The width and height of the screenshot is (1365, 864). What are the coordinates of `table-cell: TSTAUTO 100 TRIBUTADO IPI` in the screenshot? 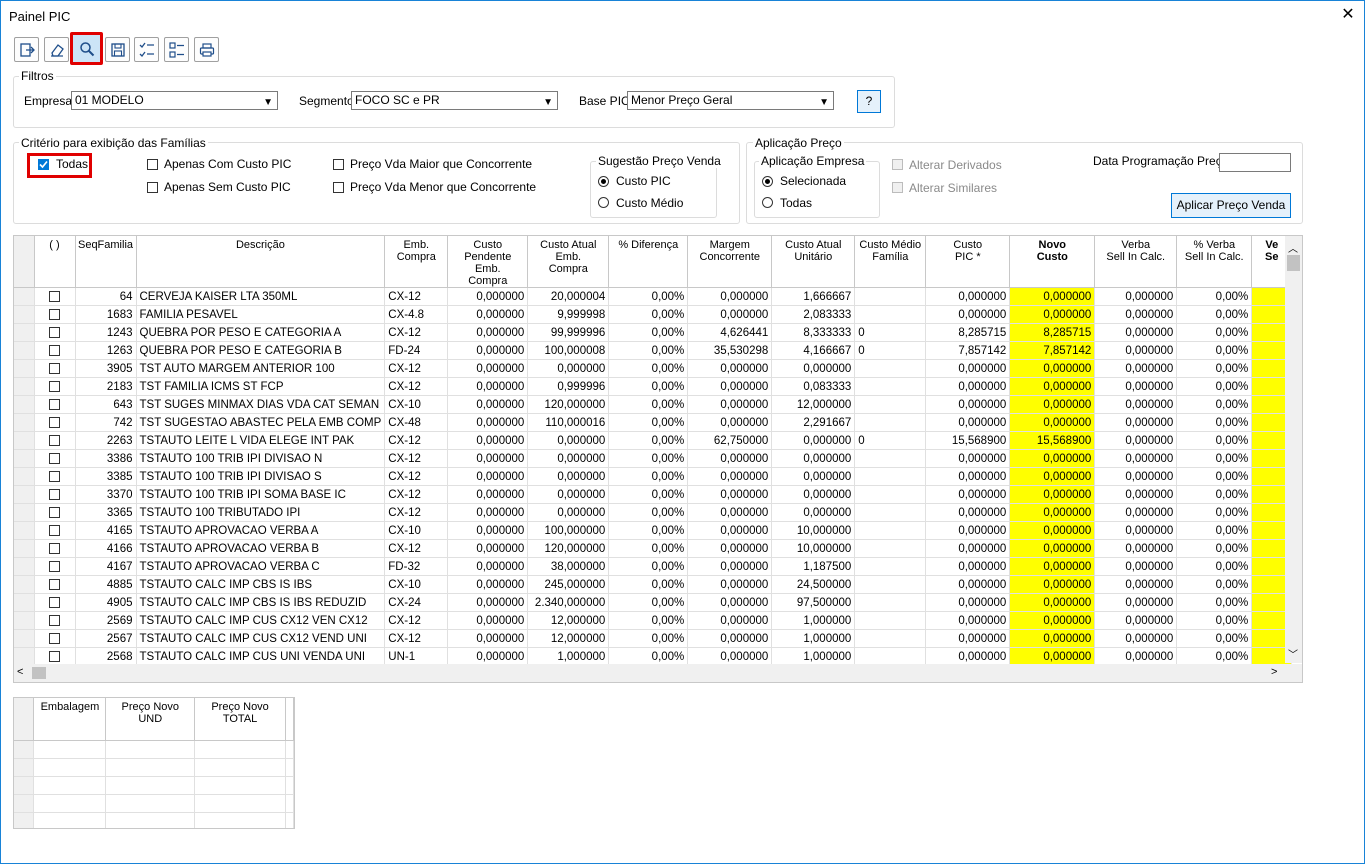 It's located at (261, 512).